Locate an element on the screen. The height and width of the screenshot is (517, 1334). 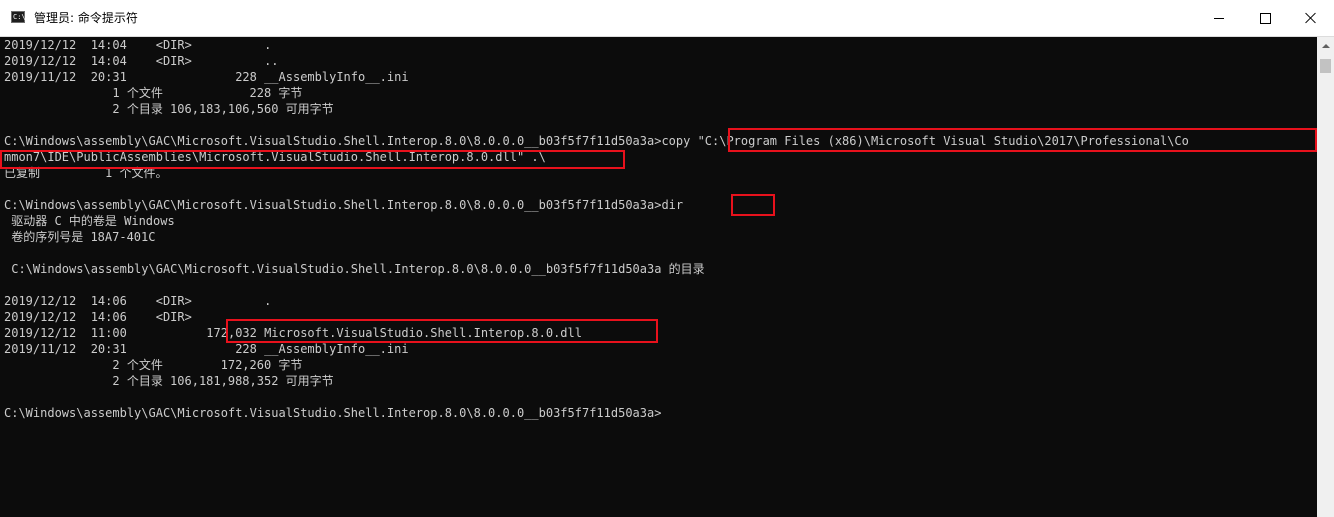
copy-command-highlight is located at coordinates (1022, 140).